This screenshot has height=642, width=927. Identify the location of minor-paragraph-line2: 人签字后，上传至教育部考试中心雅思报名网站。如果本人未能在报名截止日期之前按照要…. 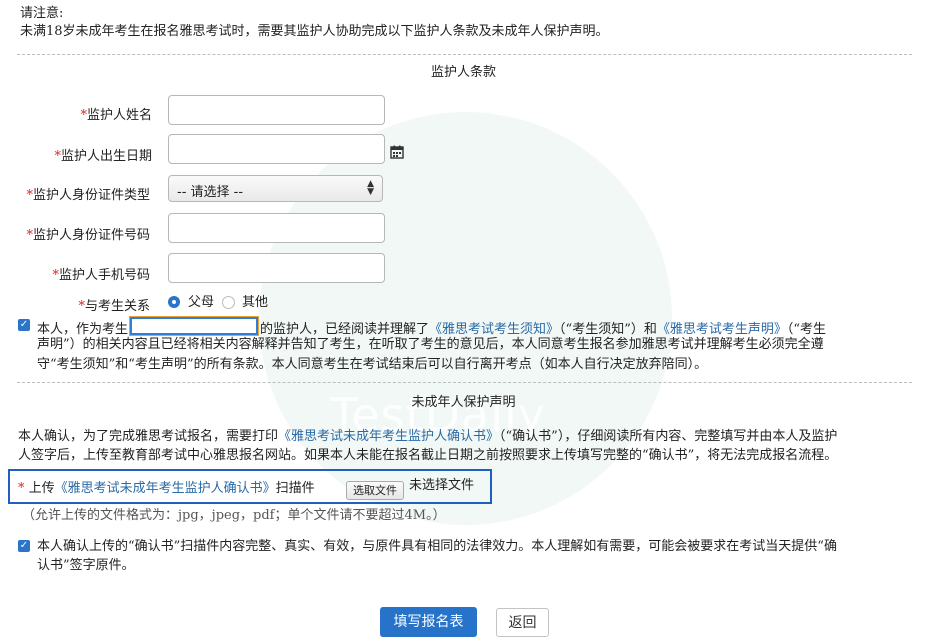
(428, 455).